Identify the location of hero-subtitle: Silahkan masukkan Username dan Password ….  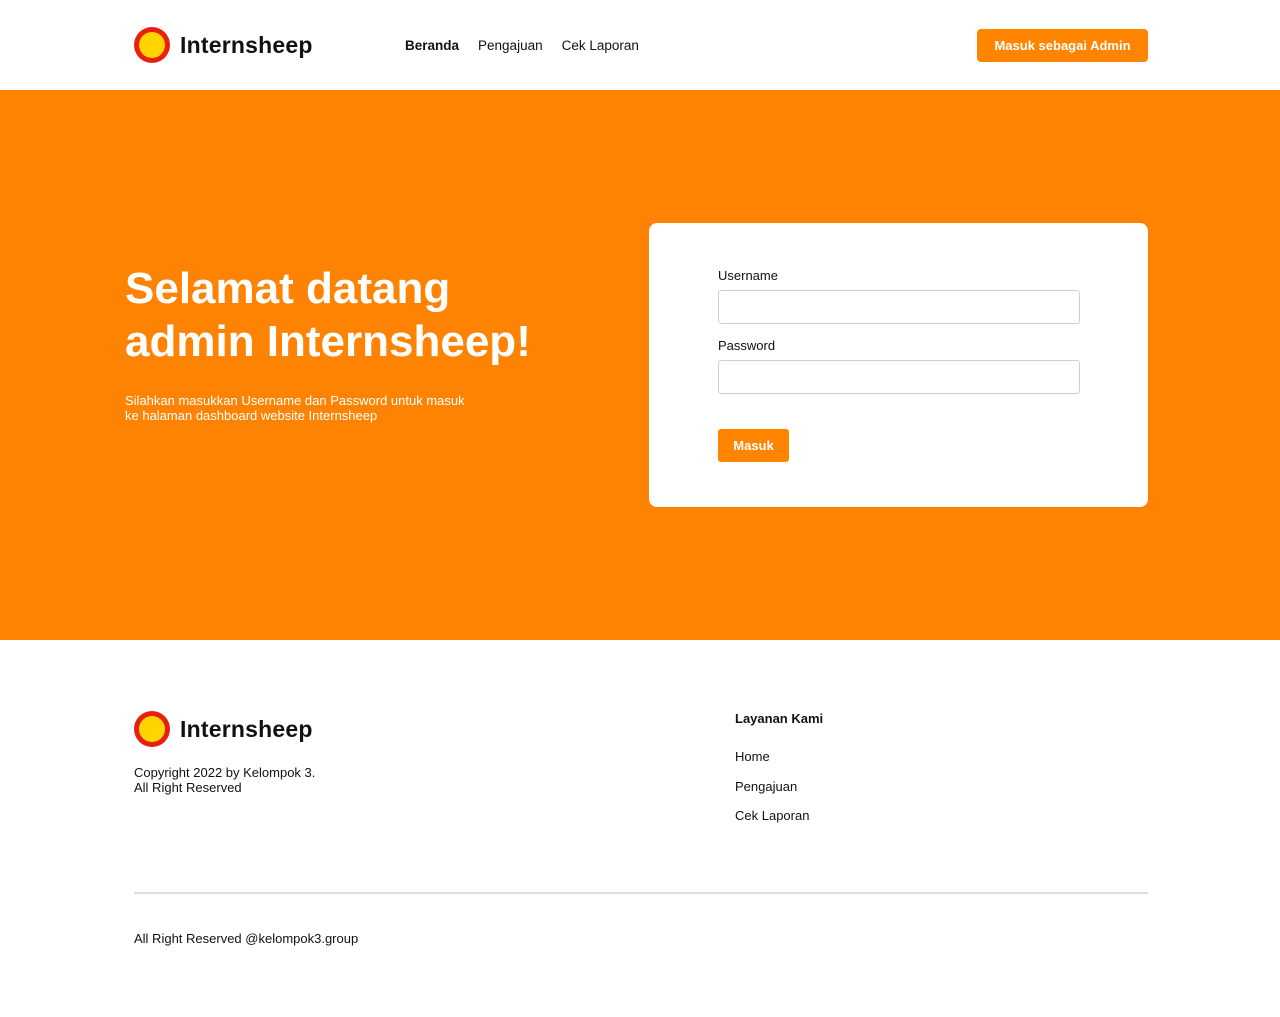
(315, 408).